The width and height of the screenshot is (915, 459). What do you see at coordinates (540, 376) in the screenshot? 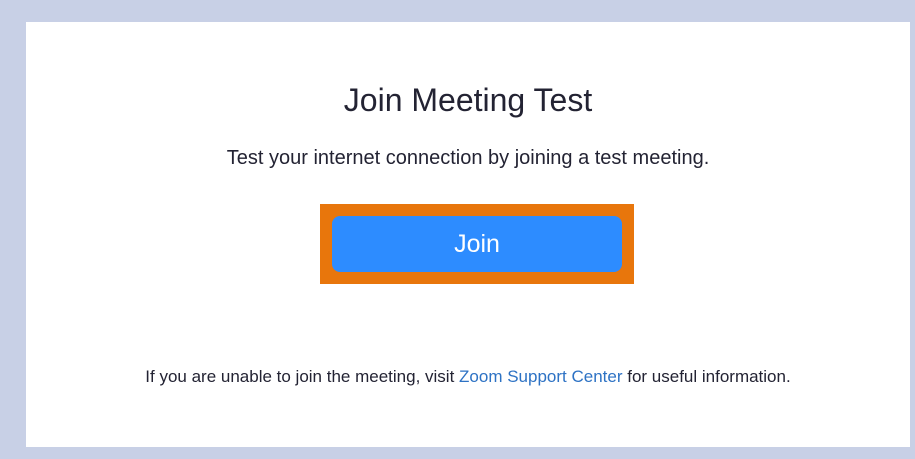
I see `zoom-support-center-link: Zoom Support Center` at bounding box center [540, 376].